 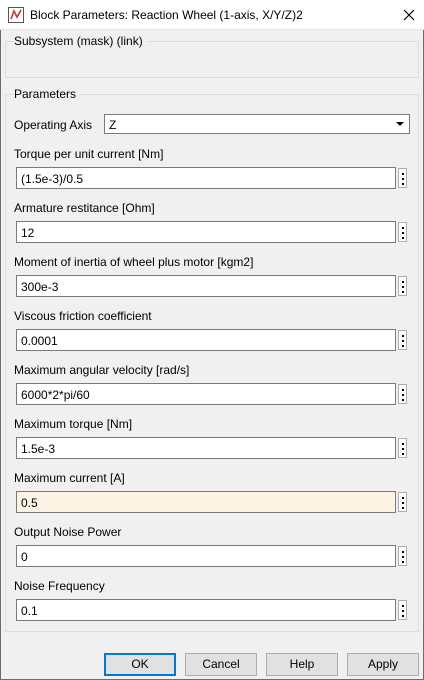 I want to click on subsystem-group: Subsystem (mask) (link), so click(x=212, y=56).